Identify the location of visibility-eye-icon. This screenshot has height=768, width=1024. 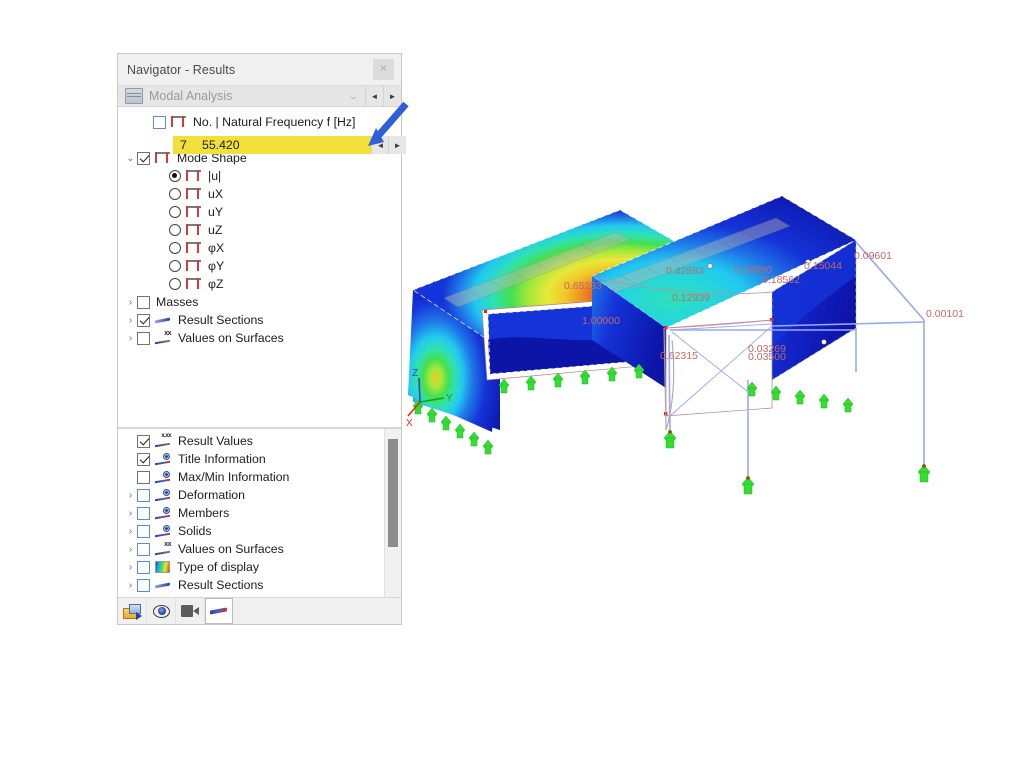
(161, 611).